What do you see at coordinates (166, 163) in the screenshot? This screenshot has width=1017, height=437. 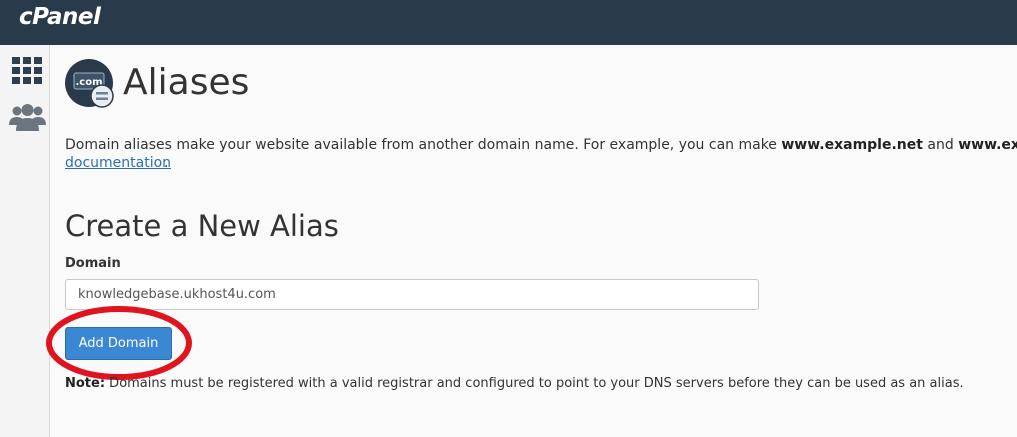 I see `doc-suffix: .` at bounding box center [166, 163].